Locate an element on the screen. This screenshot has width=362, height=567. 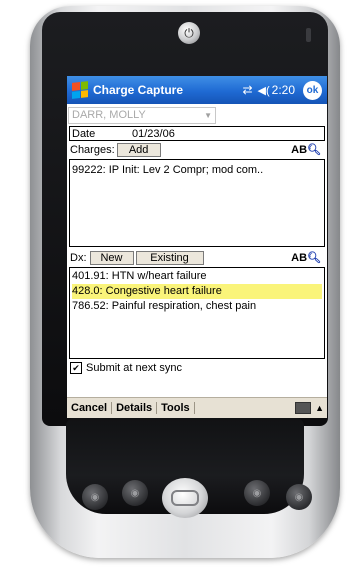
dx-label: Dx: is located at coordinates (78, 258).